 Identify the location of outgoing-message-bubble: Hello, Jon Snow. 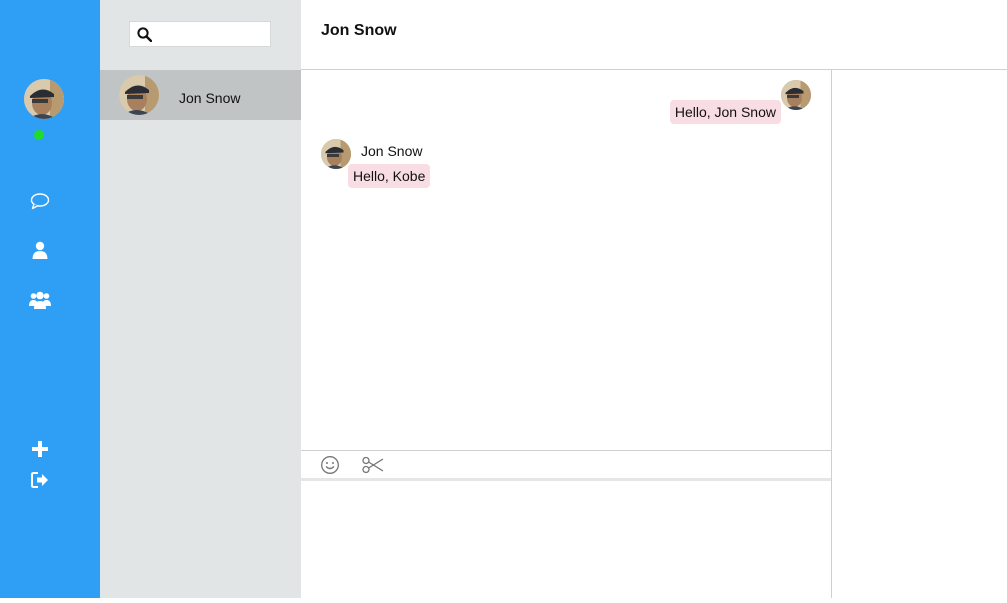
(725, 112).